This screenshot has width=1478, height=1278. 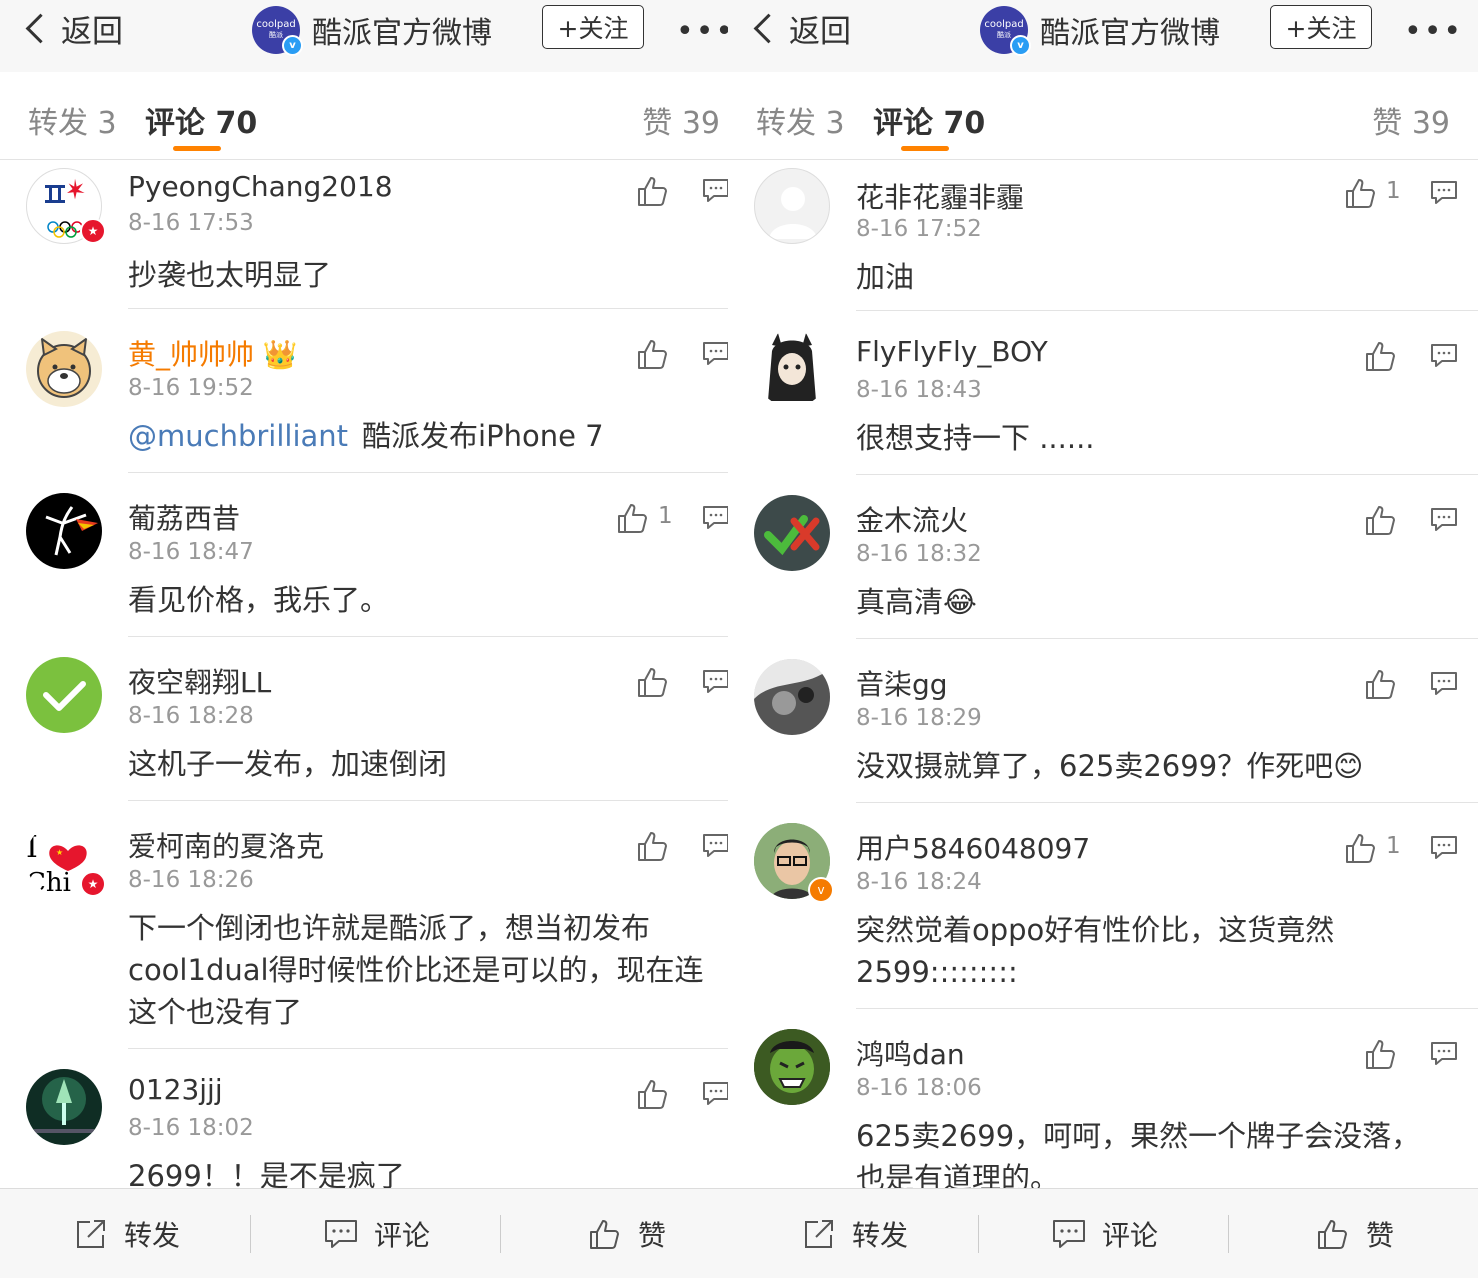 What do you see at coordinates (821, 890) in the screenshot?
I see `verified-badge-icon: v` at bounding box center [821, 890].